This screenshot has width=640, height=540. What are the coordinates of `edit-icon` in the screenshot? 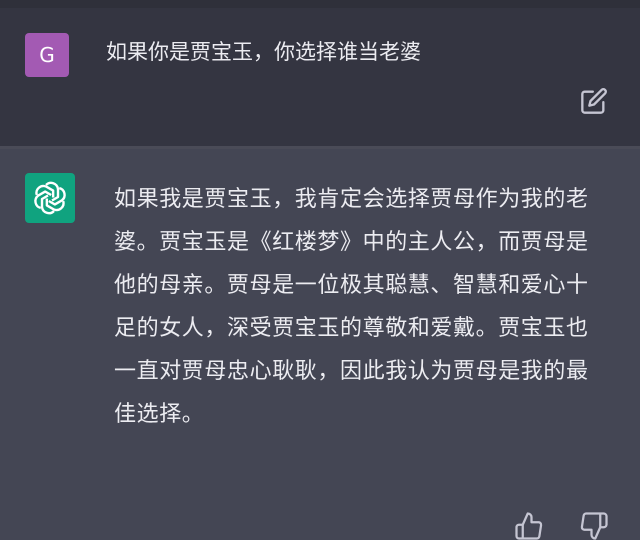 It's located at (594, 101).